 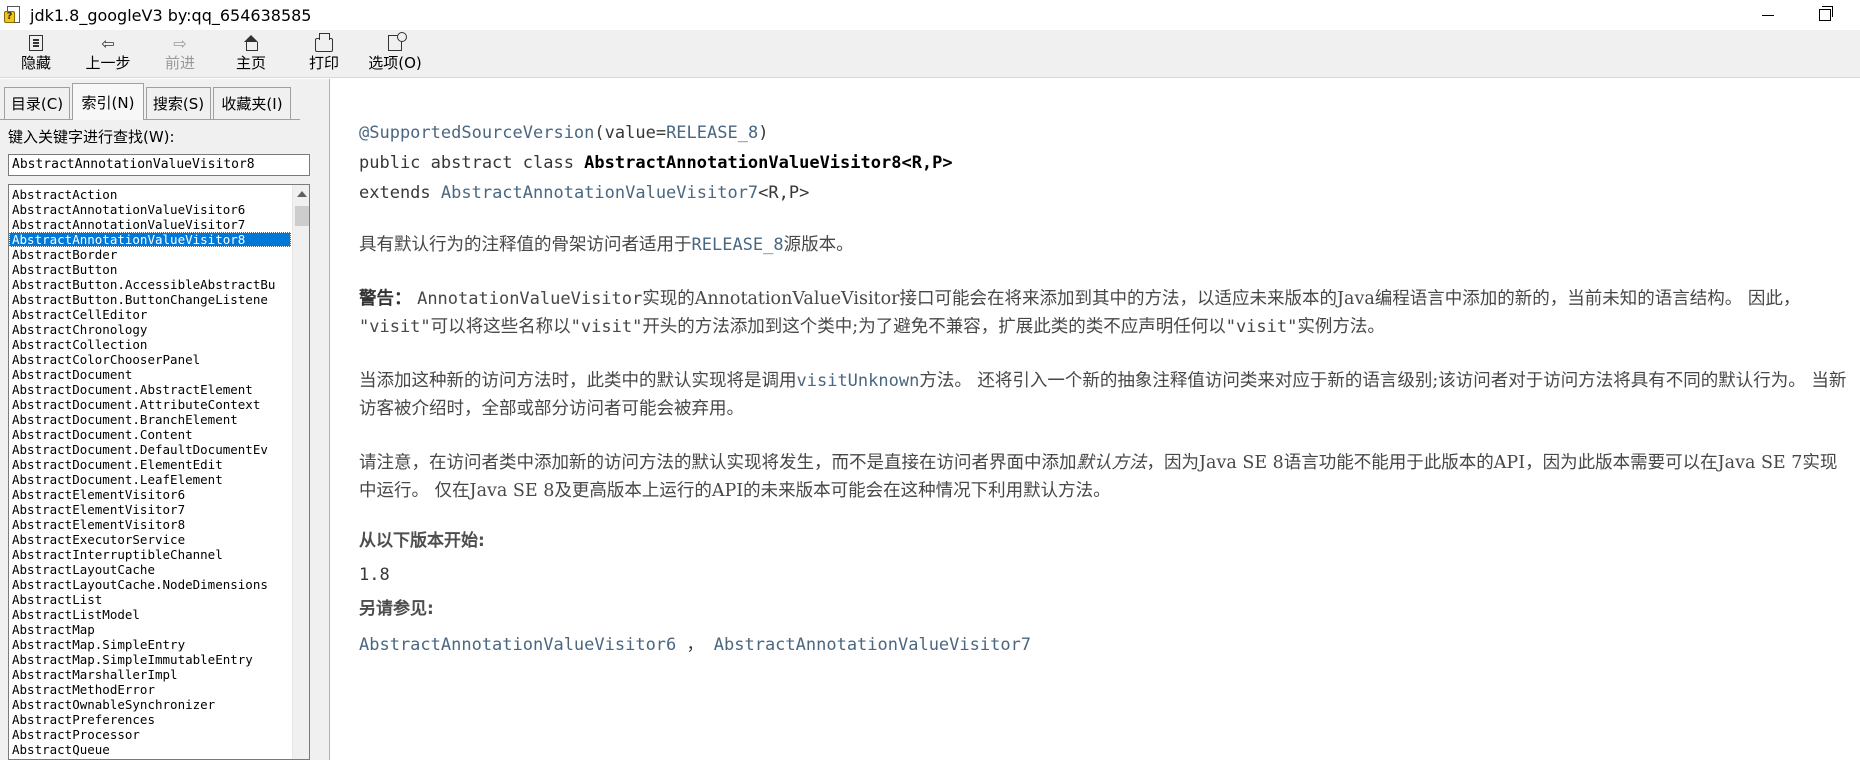 What do you see at coordinates (150, 569) in the screenshot?
I see `index-list-item: AbstractLayoutCache` at bounding box center [150, 569].